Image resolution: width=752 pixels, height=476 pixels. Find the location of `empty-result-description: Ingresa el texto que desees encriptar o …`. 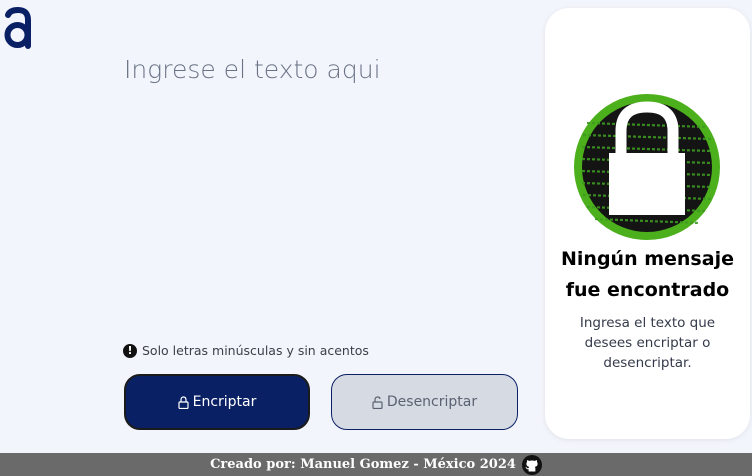

empty-result-description: Ingresa el texto que desees encriptar o … is located at coordinates (647, 343).